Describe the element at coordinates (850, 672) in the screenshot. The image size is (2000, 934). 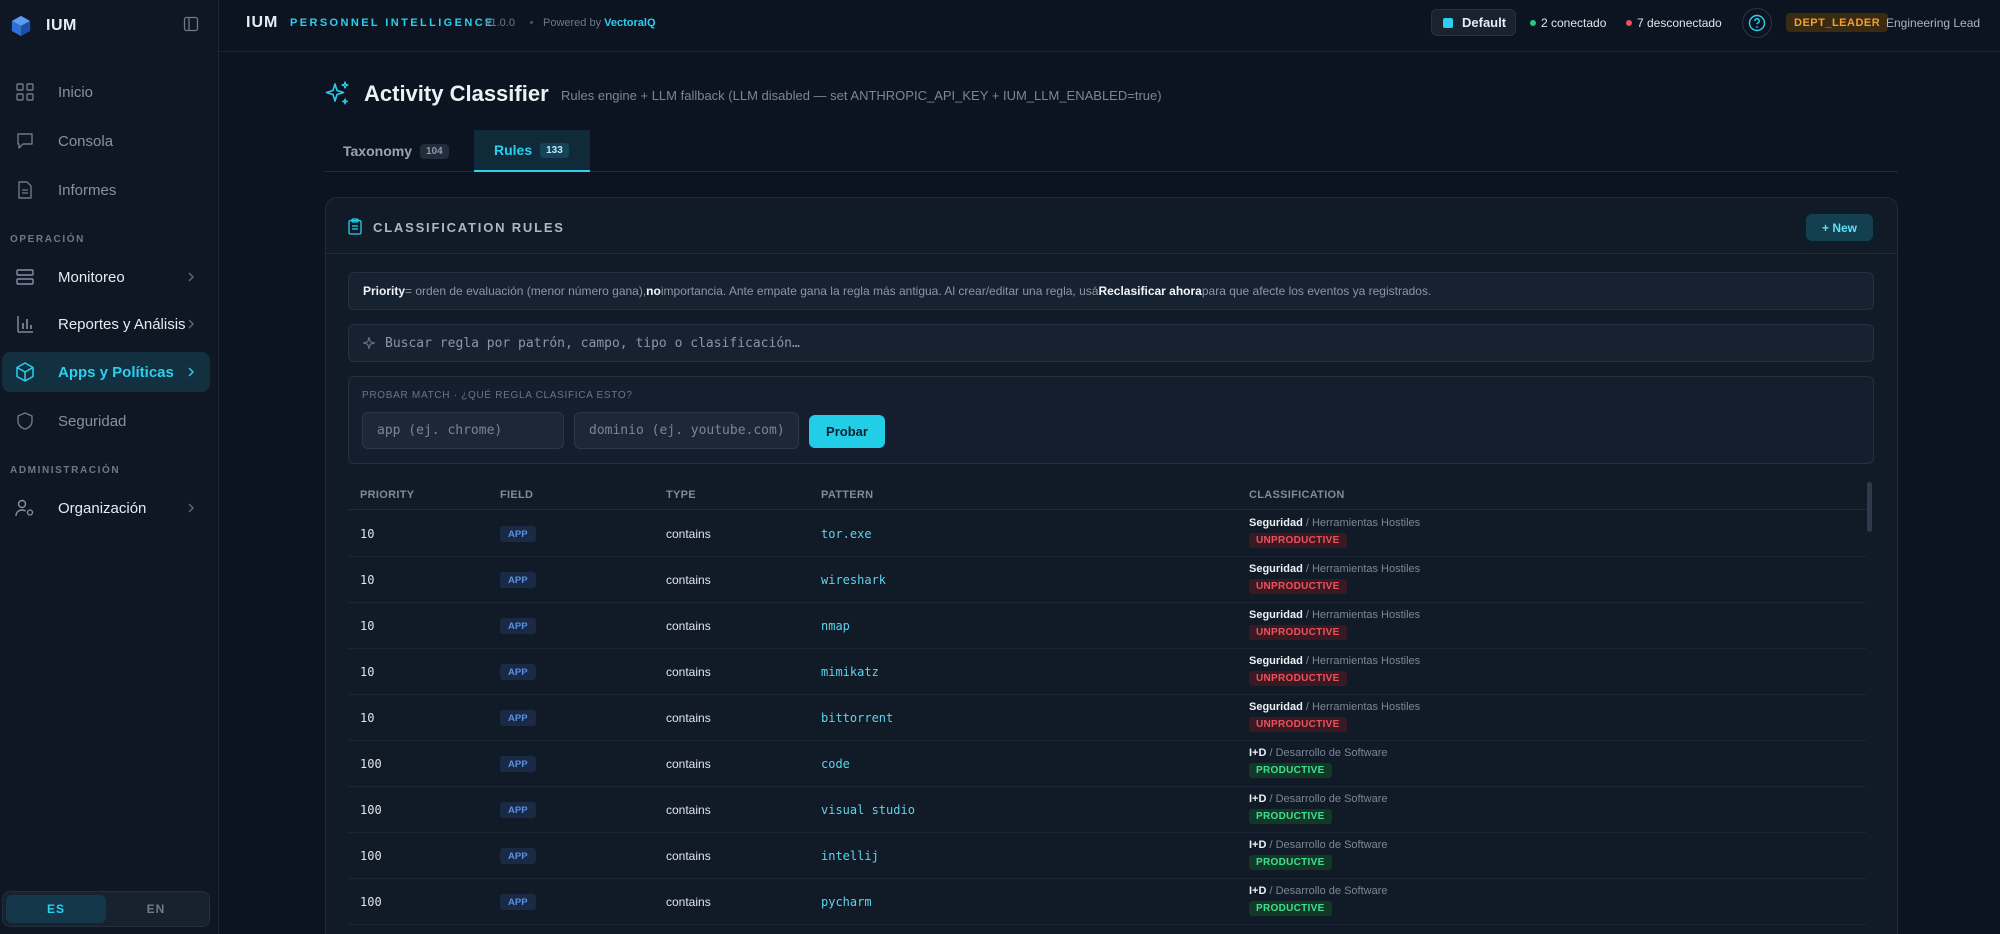
I see `rule-pattern: mimikatz` at that location.